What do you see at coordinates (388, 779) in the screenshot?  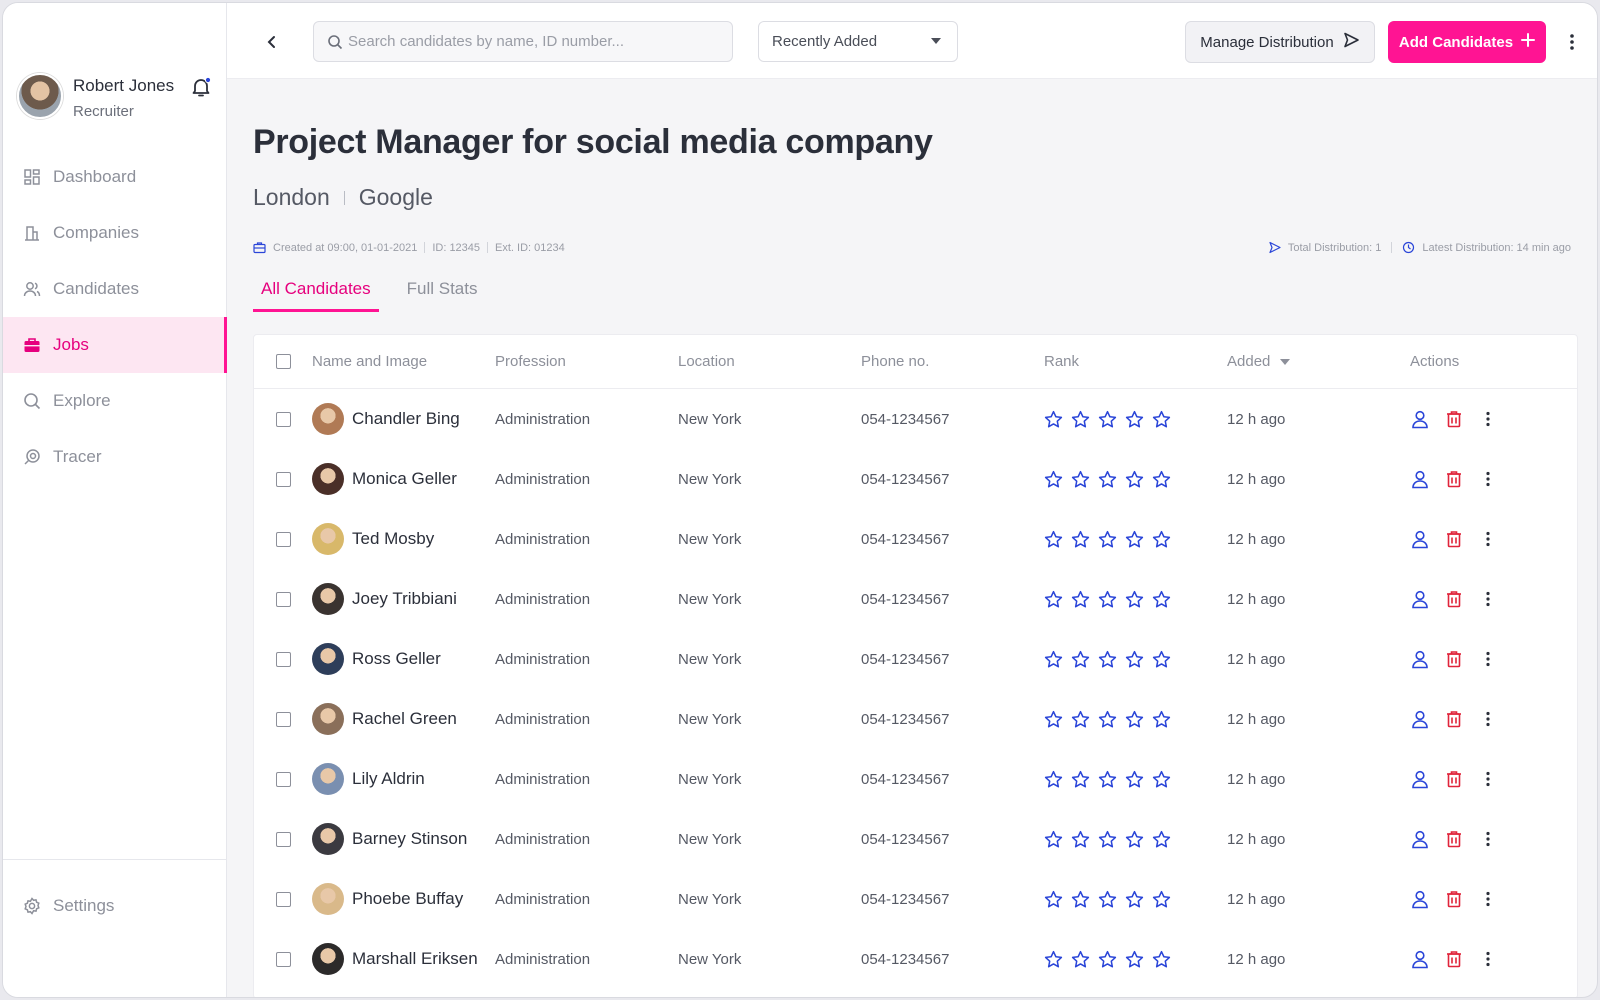 I see `candidate-name: Lily Aldrin` at bounding box center [388, 779].